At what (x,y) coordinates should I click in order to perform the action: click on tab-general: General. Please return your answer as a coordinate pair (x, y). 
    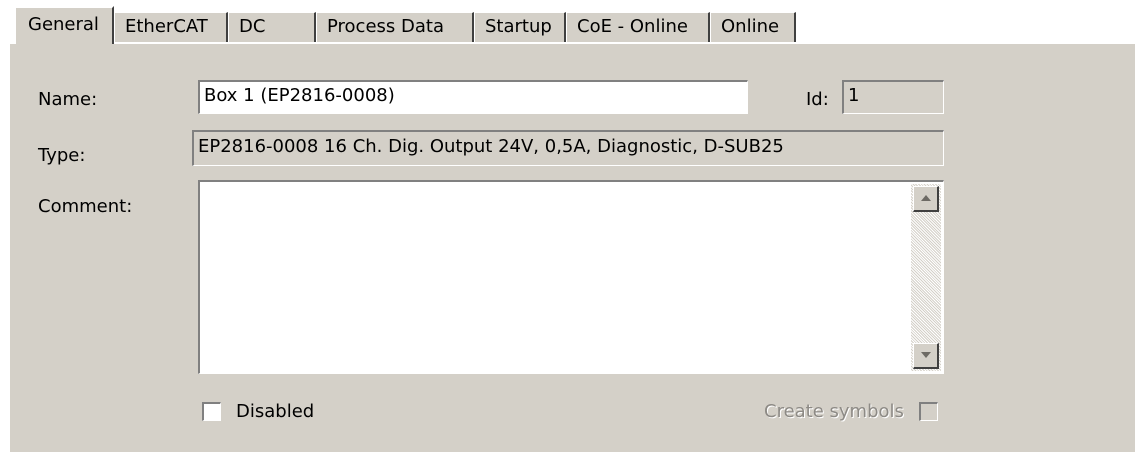
    Looking at the image, I should click on (64, 25).